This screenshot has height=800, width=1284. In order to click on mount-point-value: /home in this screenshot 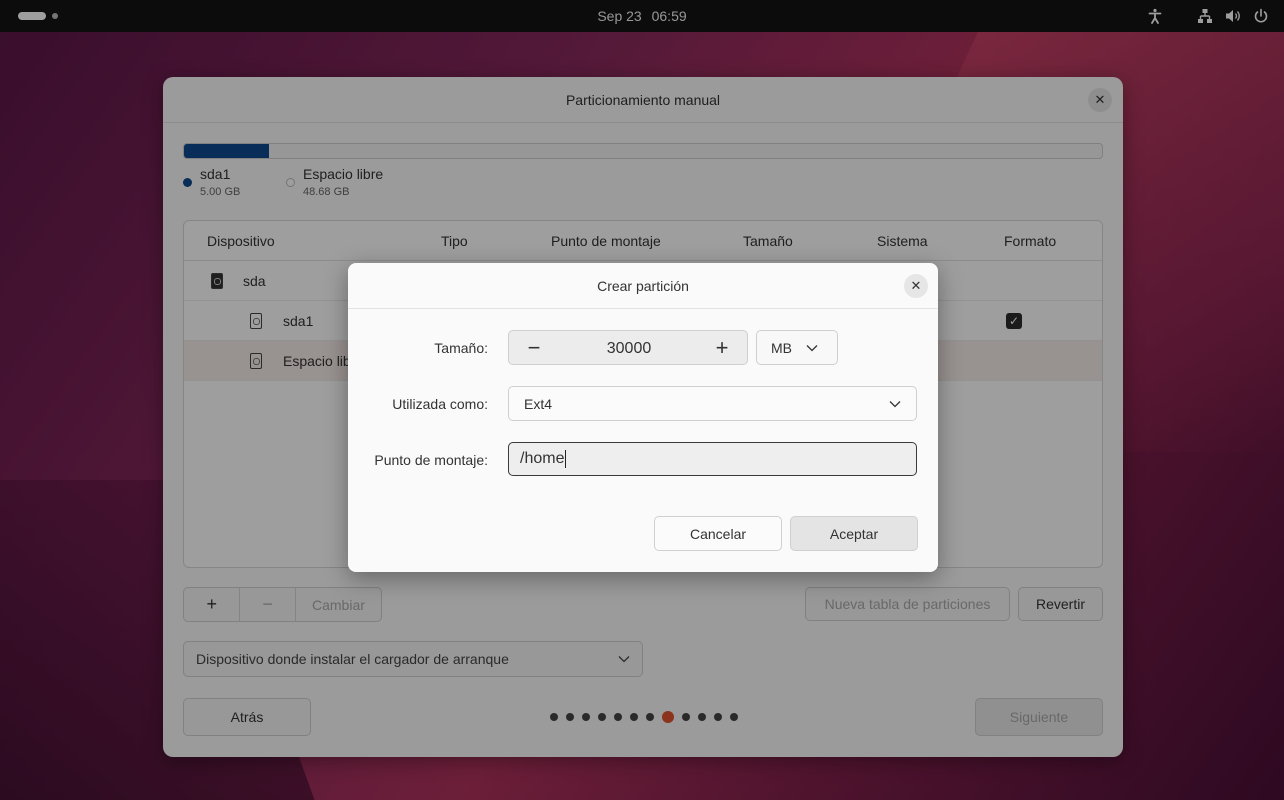, I will do `click(542, 458)`.